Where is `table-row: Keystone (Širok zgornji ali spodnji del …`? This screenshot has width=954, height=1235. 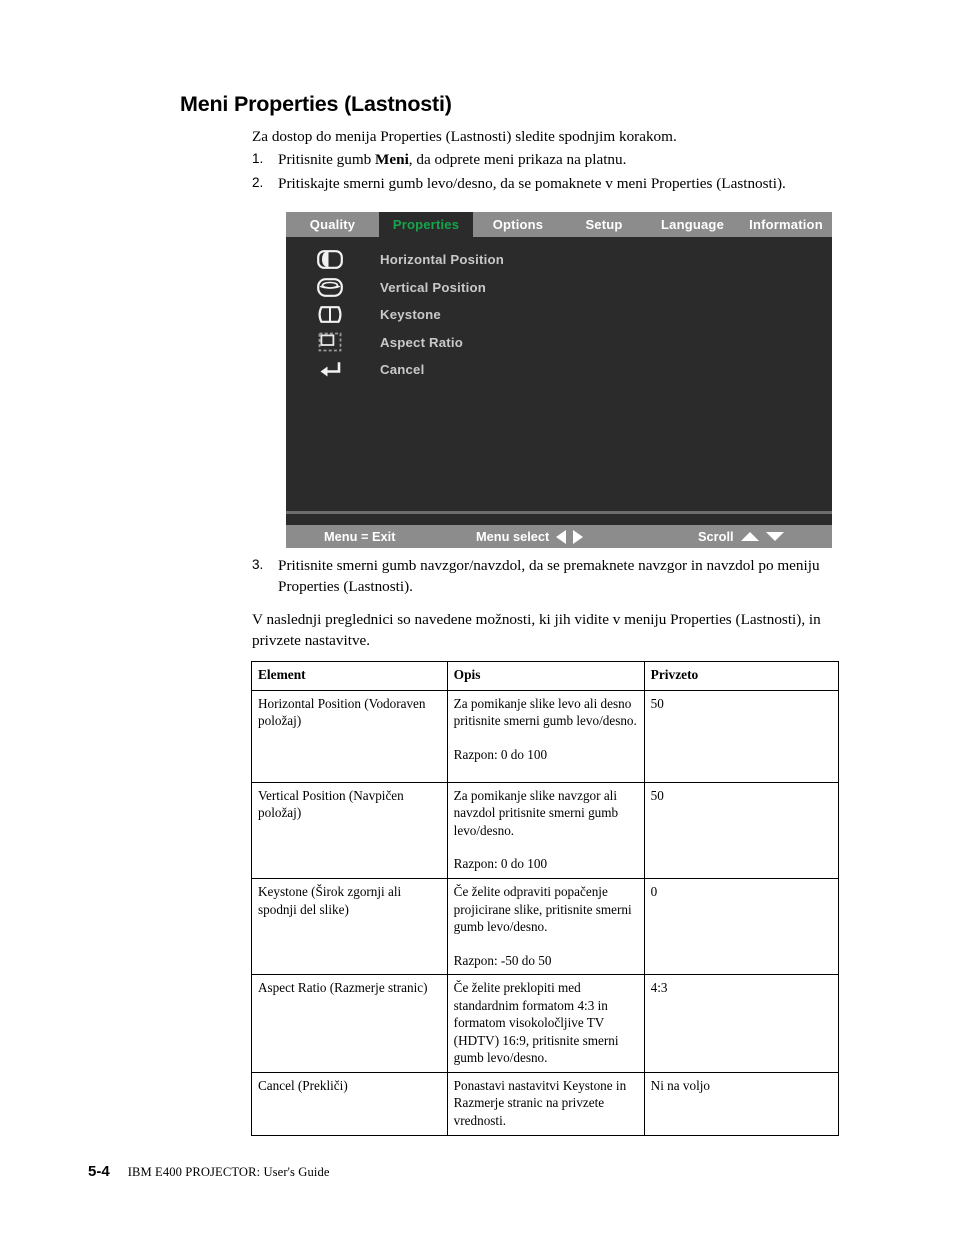
table-row: Keystone (Širok zgornji ali spodnji del … is located at coordinates (545, 927).